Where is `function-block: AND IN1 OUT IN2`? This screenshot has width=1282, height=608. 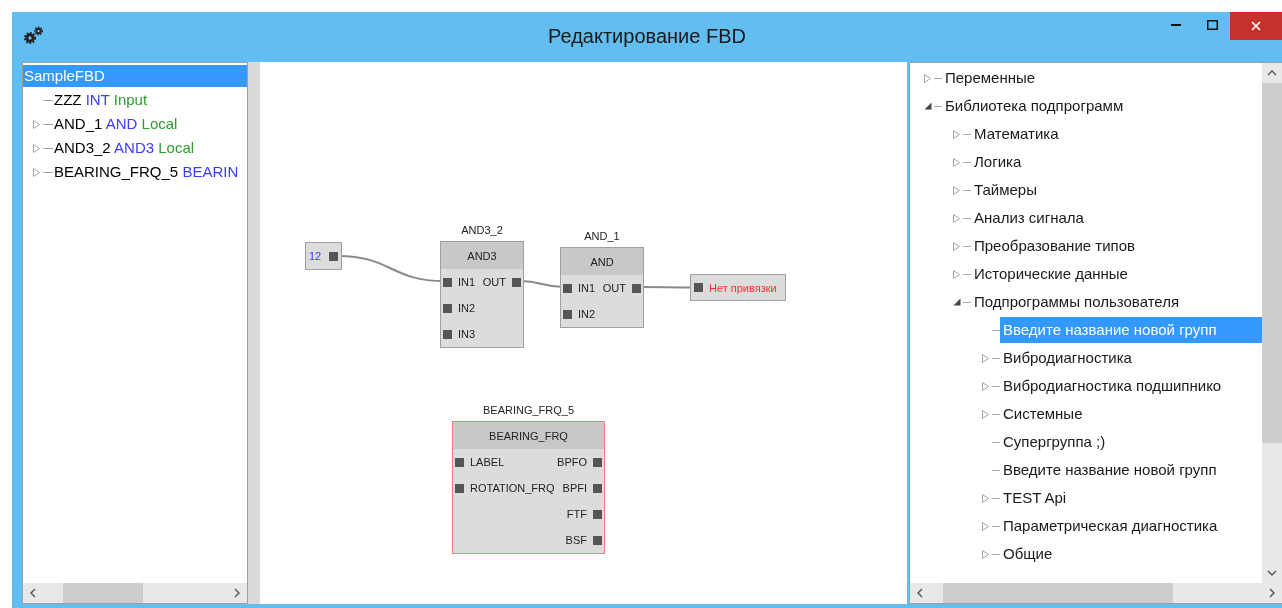
function-block: AND IN1 OUT IN2 is located at coordinates (602, 287).